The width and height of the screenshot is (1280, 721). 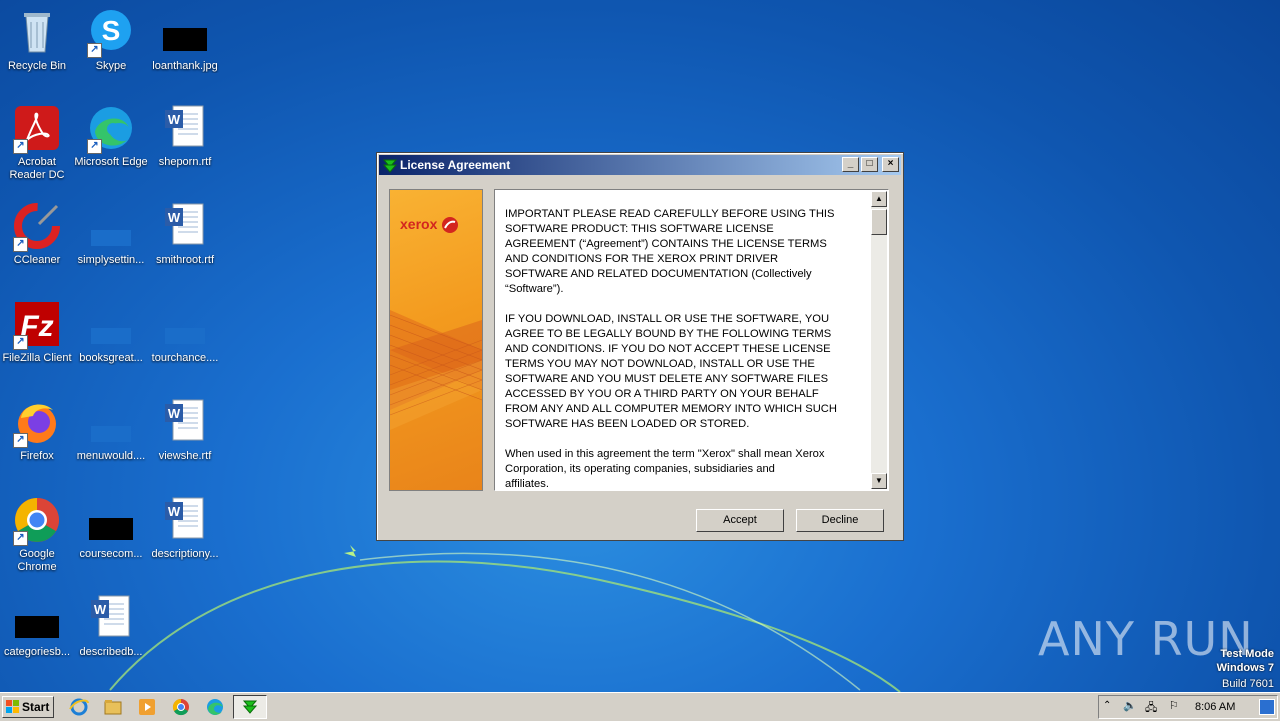 What do you see at coordinates (1107, 705) in the screenshot?
I see `tray-expand-icon: ⌃` at bounding box center [1107, 705].